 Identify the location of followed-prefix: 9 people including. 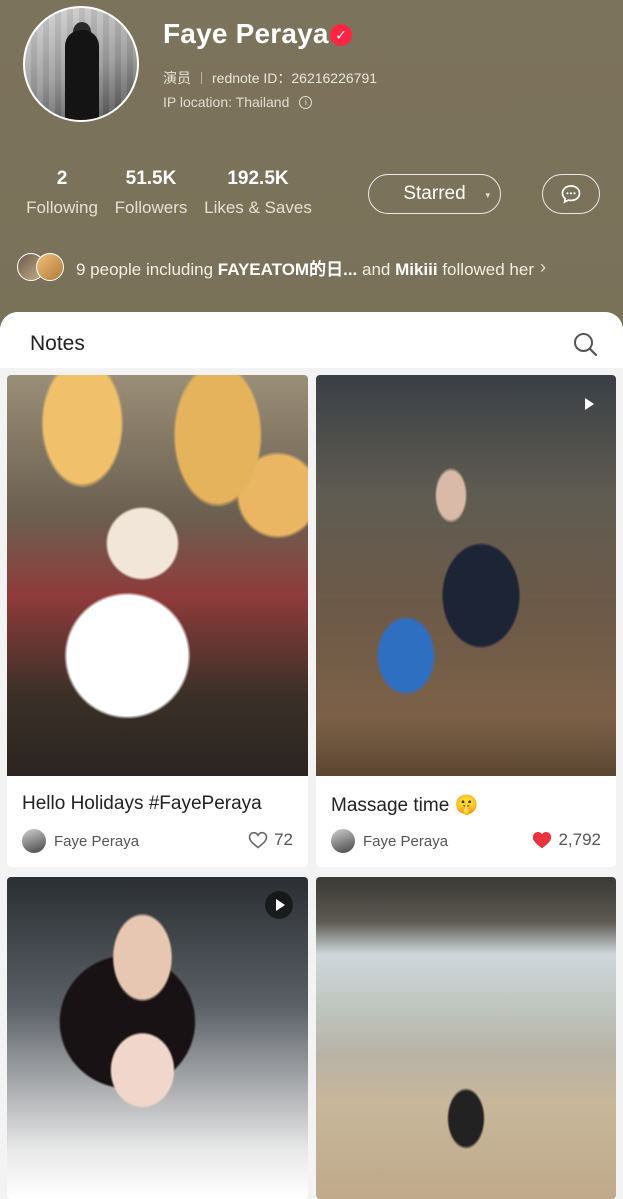
(147, 269).